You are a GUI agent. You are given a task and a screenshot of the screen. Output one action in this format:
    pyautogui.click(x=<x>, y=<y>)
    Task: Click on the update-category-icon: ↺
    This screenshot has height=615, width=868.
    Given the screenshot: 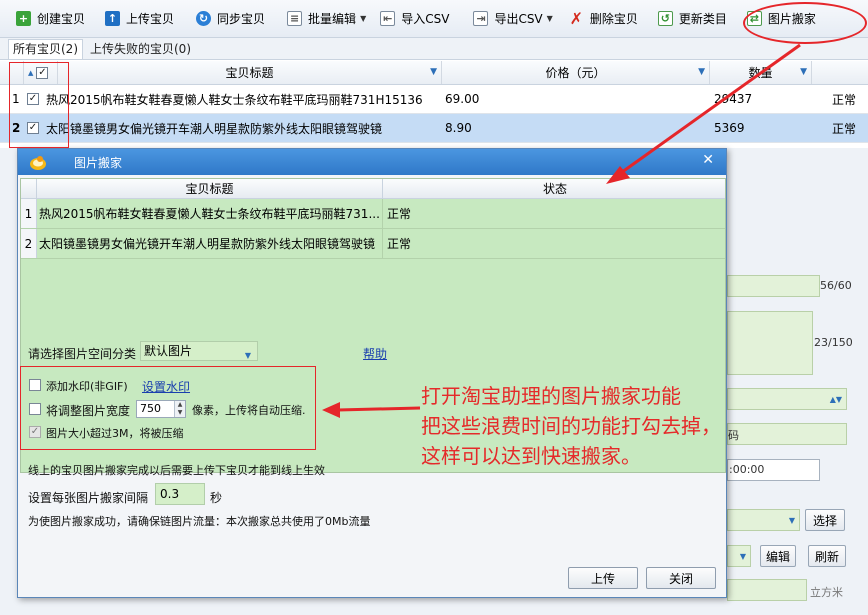 What is the action you would take?
    pyautogui.click(x=665, y=18)
    